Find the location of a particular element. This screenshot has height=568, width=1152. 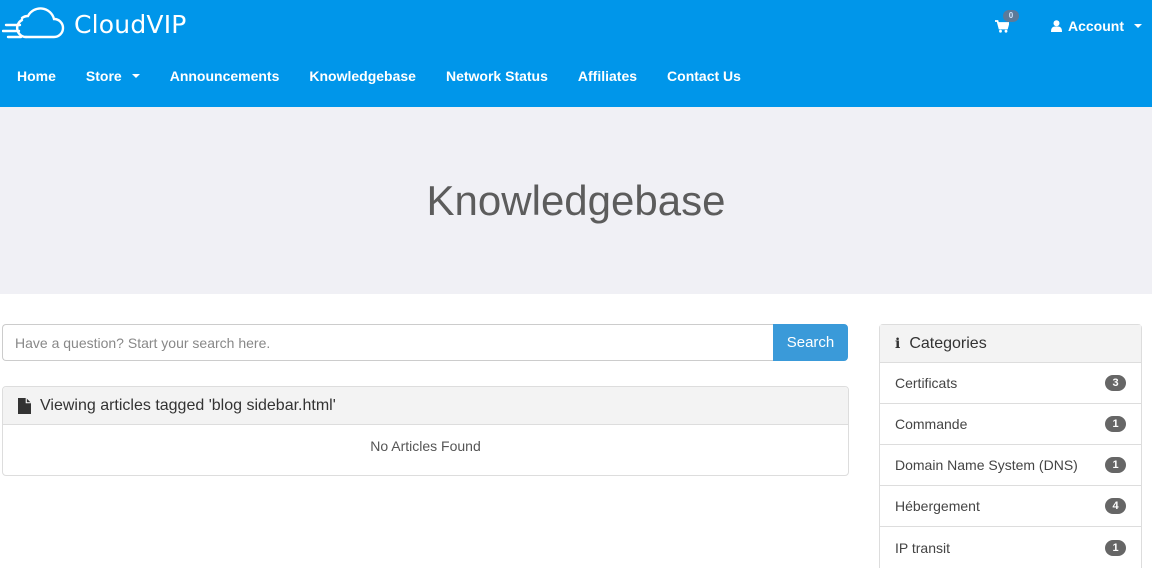

kb-search-input is located at coordinates (387, 342).